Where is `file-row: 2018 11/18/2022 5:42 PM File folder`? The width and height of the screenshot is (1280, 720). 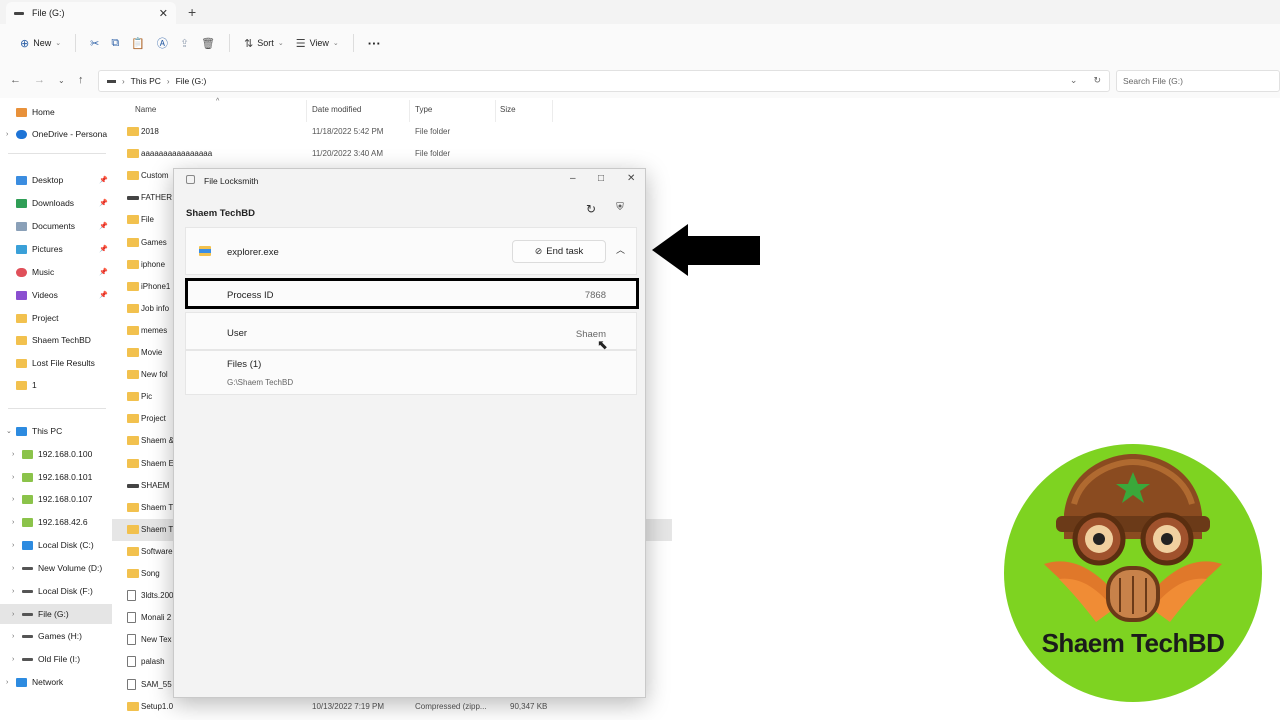 file-row: 2018 11/18/2022 5:42 PM File folder is located at coordinates (392, 132).